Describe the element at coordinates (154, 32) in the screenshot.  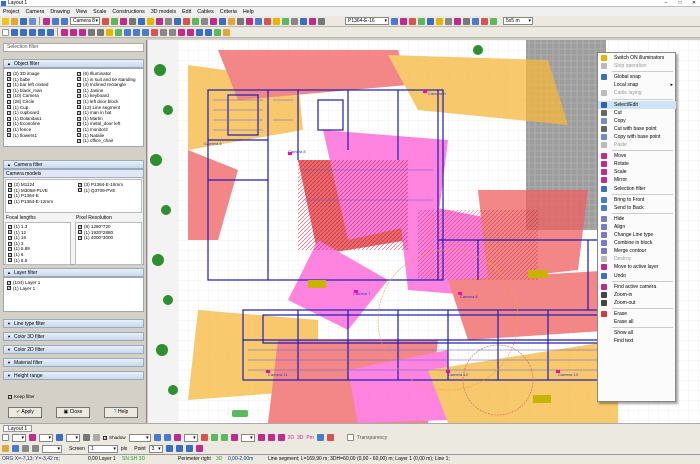
I see `erase-icon` at that location.